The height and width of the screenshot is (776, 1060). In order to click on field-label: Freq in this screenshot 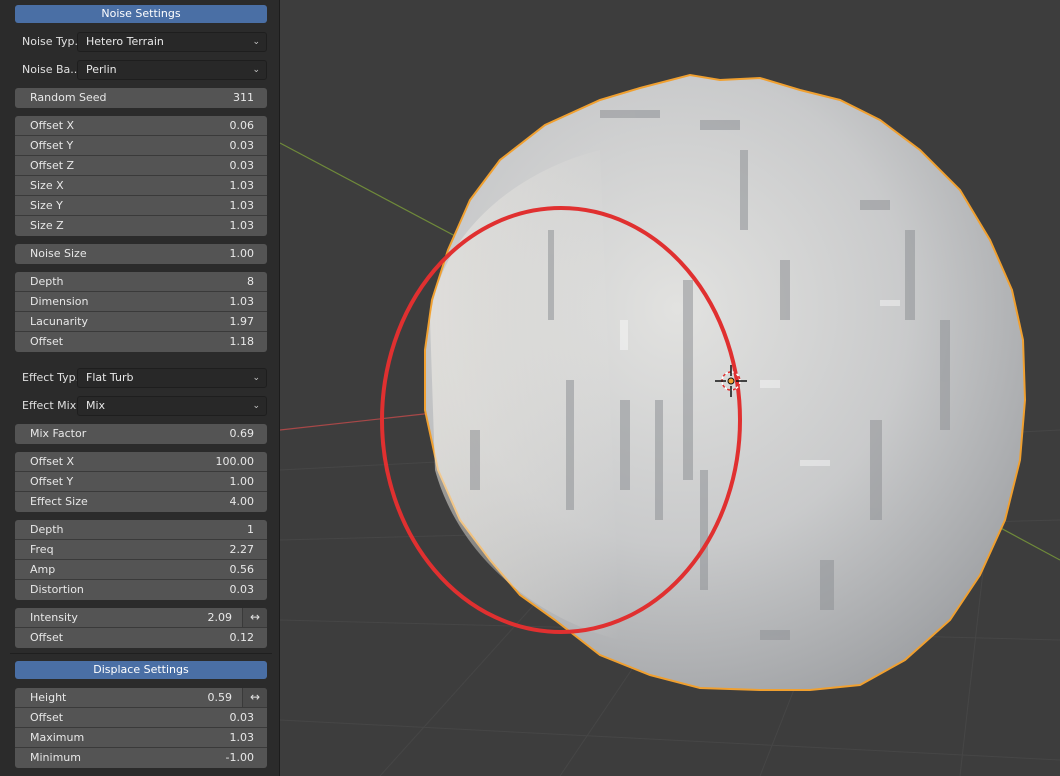, I will do `click(42, 549)`.